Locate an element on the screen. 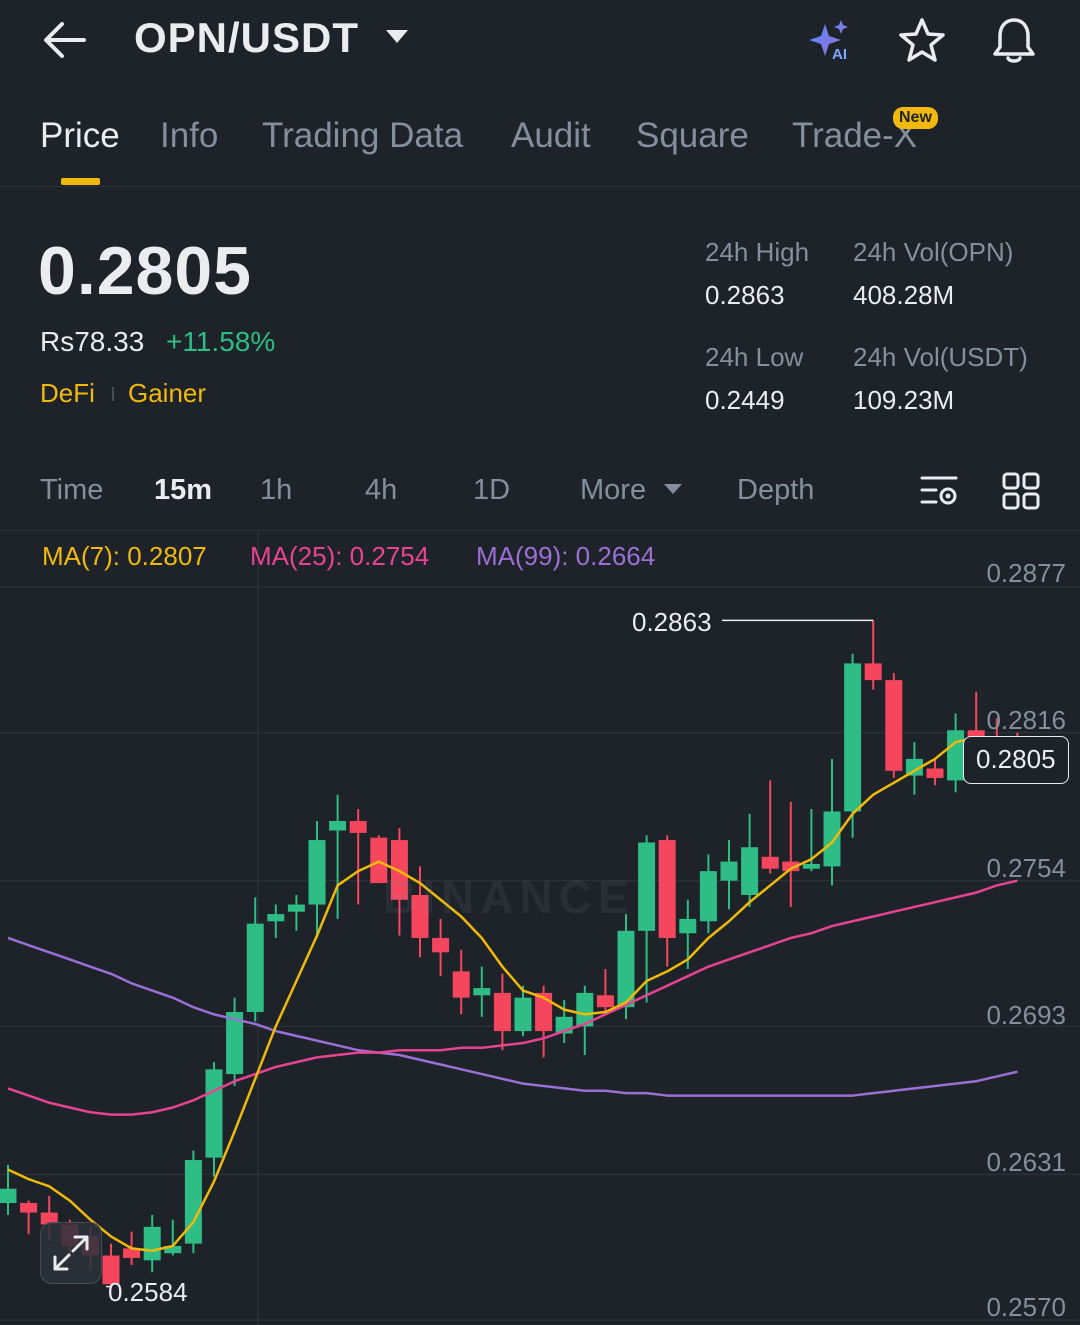 This screenshot has height=1325, width=1080. pair-dropdown-caret-icon is located at coordinates (397, 36).